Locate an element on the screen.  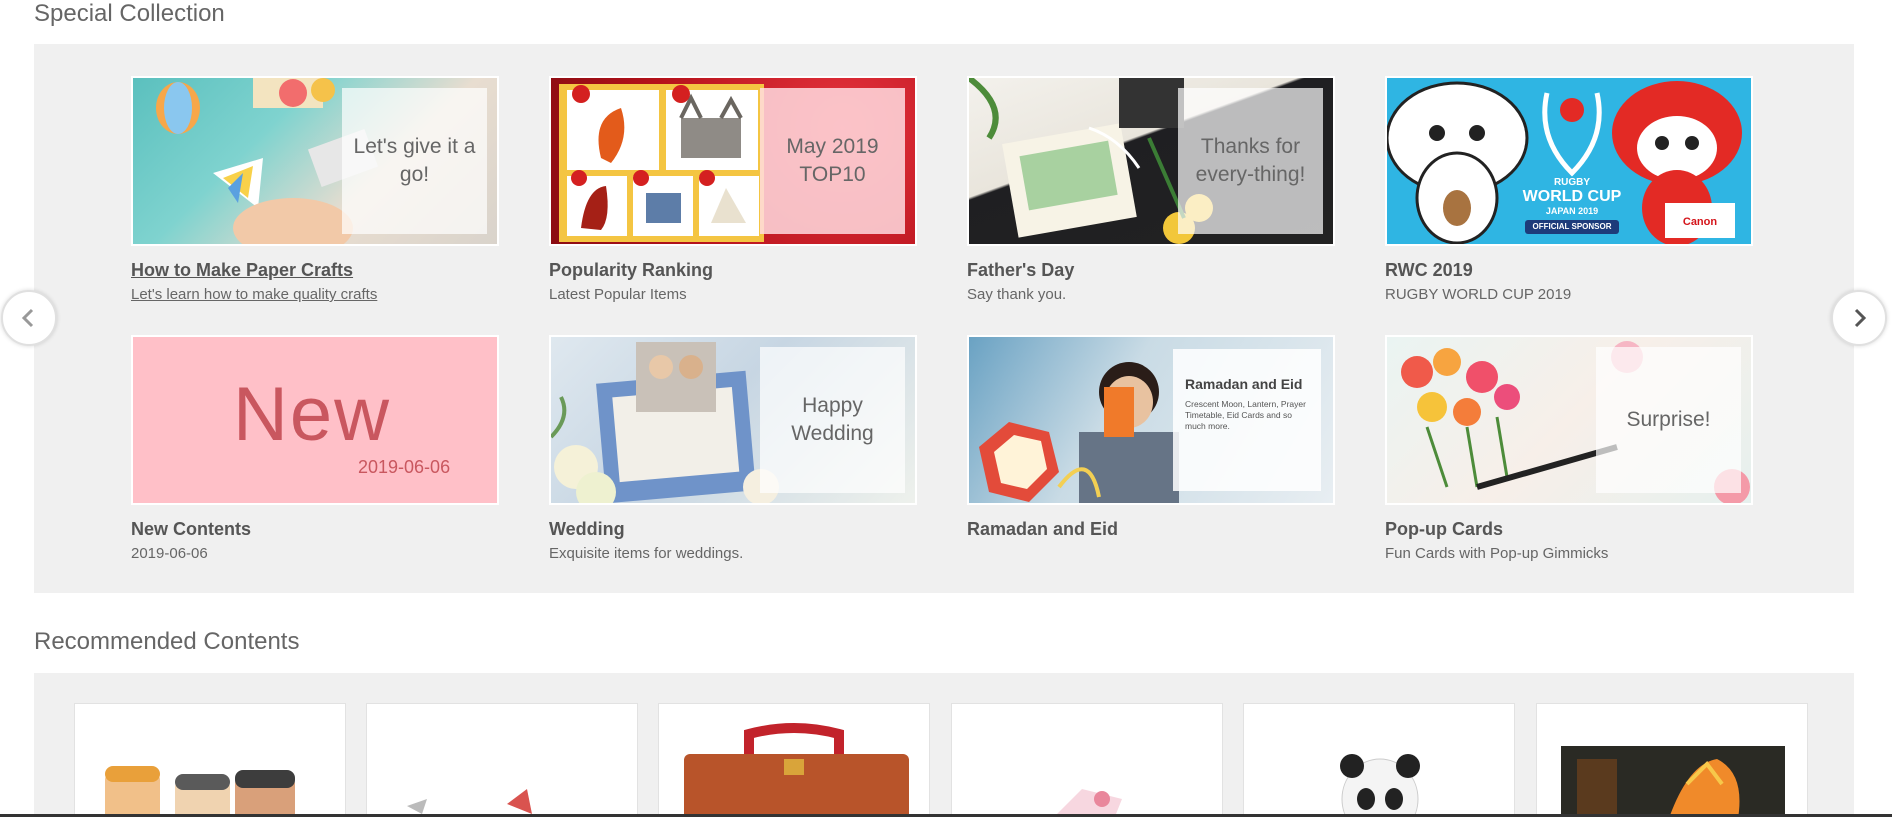
card-title: RWC 2019 is located at coordinates (1569, 270).